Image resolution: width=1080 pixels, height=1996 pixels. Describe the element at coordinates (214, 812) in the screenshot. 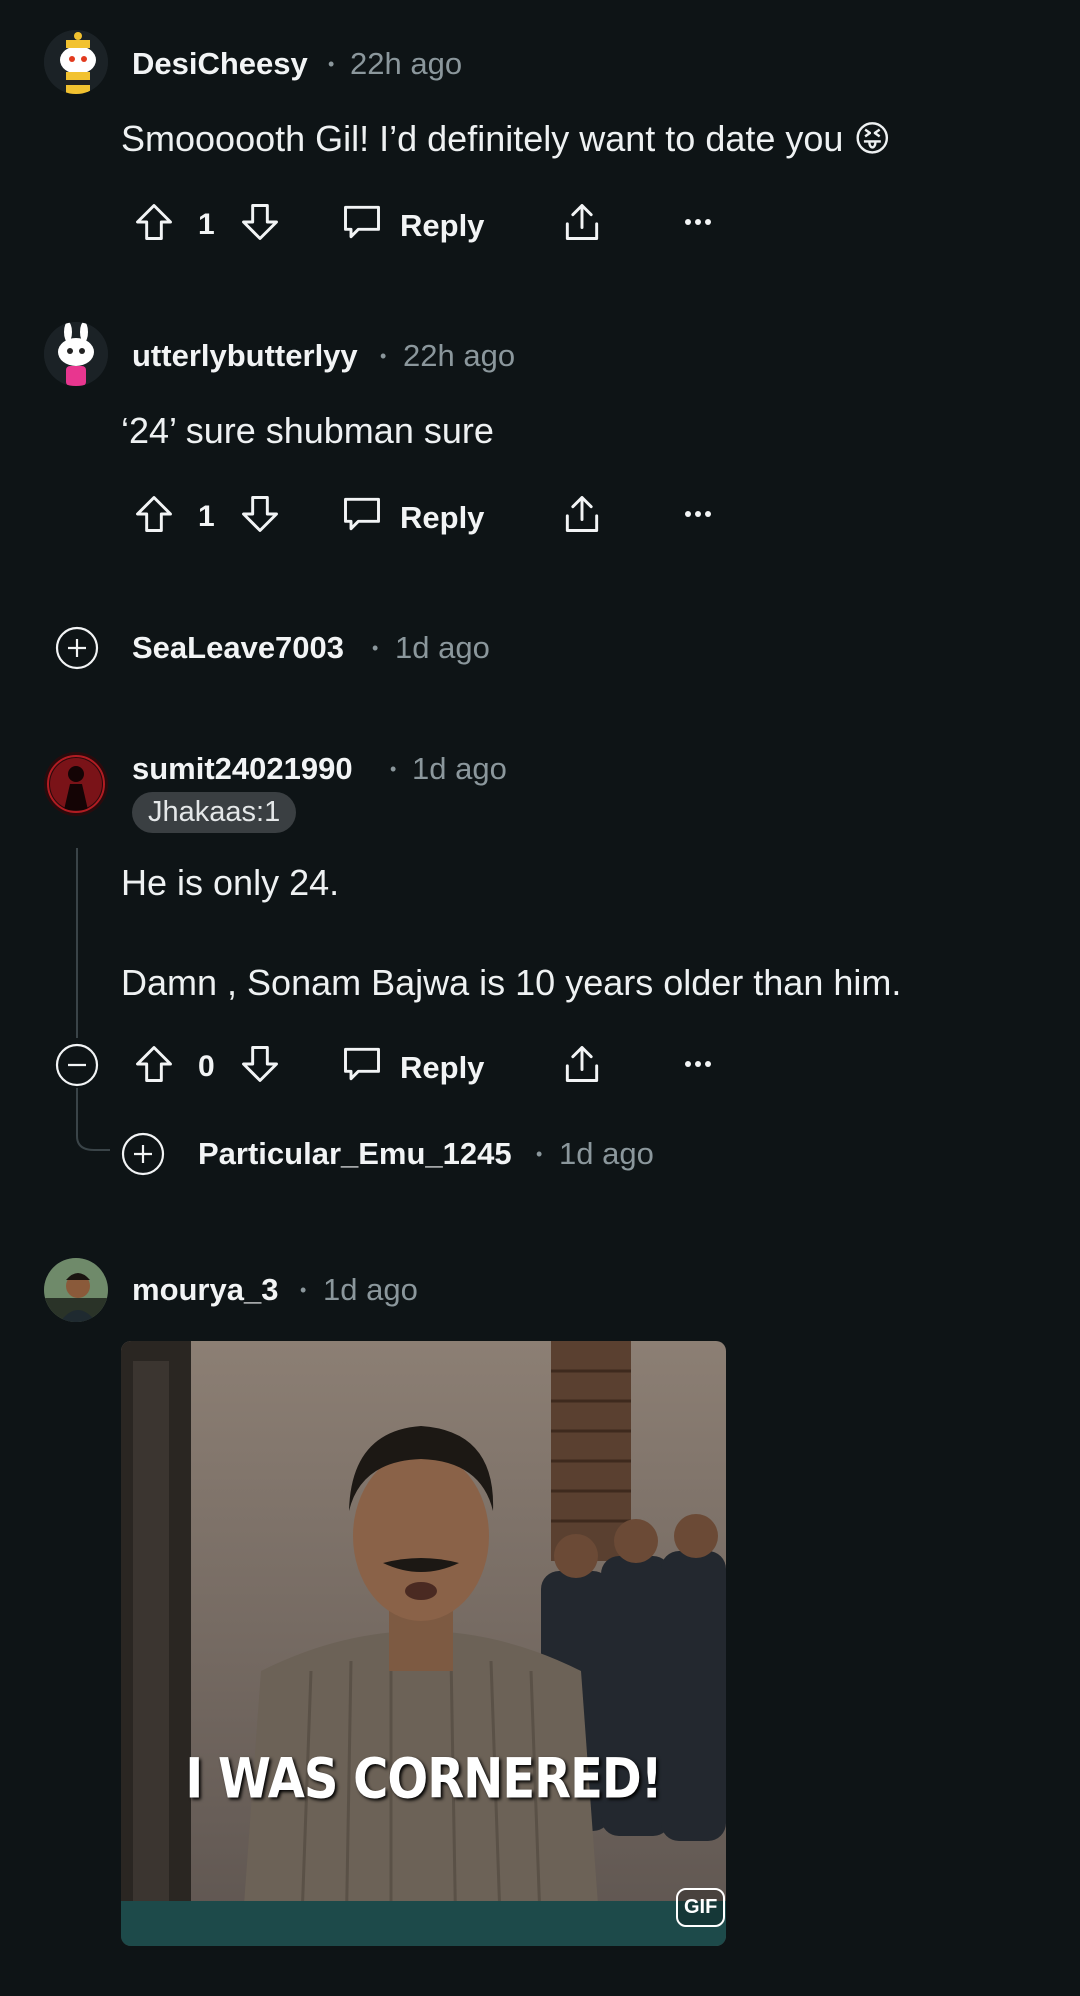

I see `user-flair: Jhakaas:1` at that location.